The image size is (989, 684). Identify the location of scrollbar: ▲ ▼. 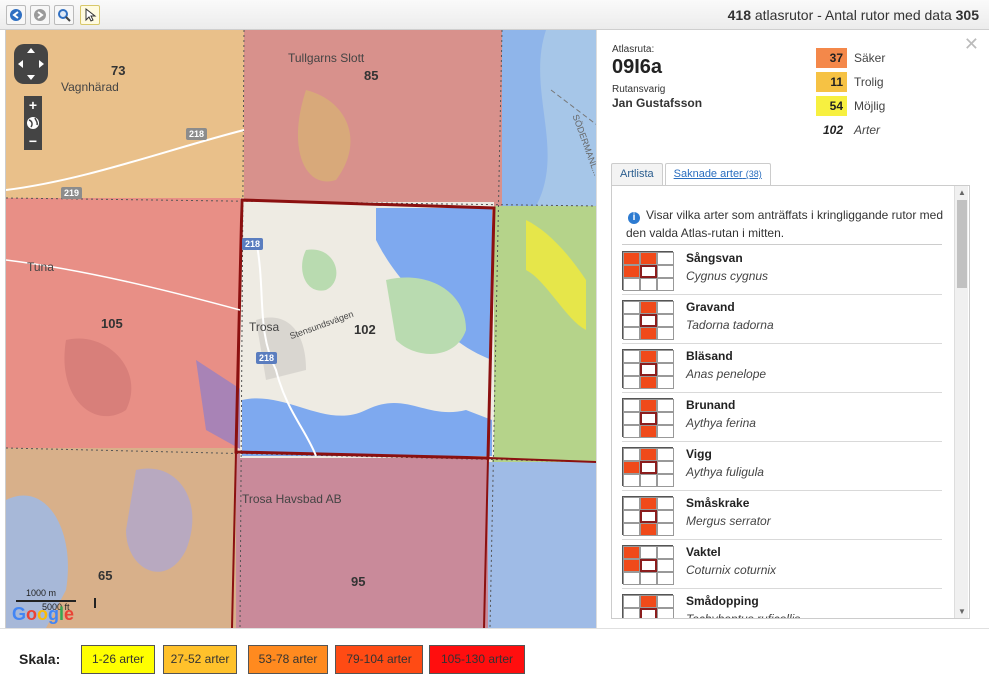
(961, 402).